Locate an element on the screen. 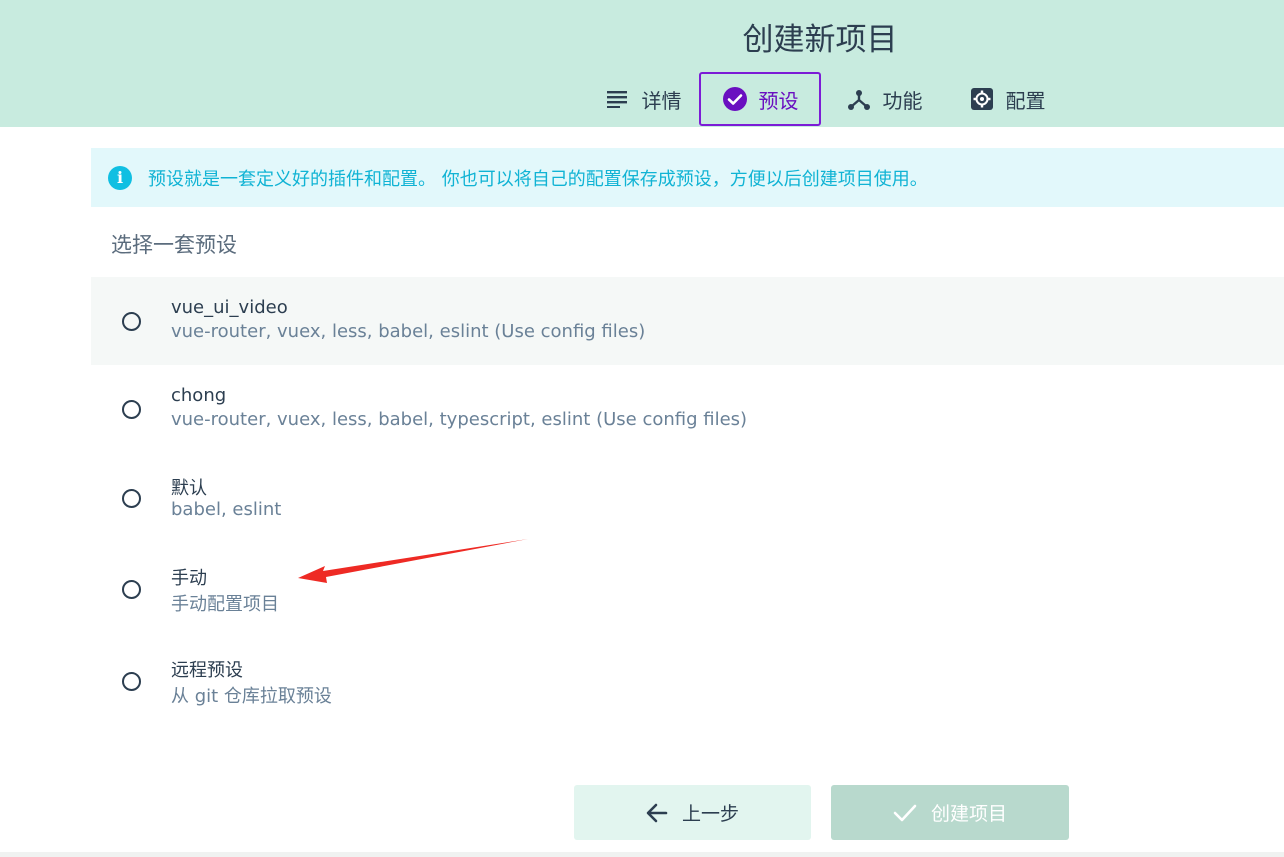 This screenshot has height=857, width=1284. prev-step-button: 上一步 is located at coordinates (692, 812).